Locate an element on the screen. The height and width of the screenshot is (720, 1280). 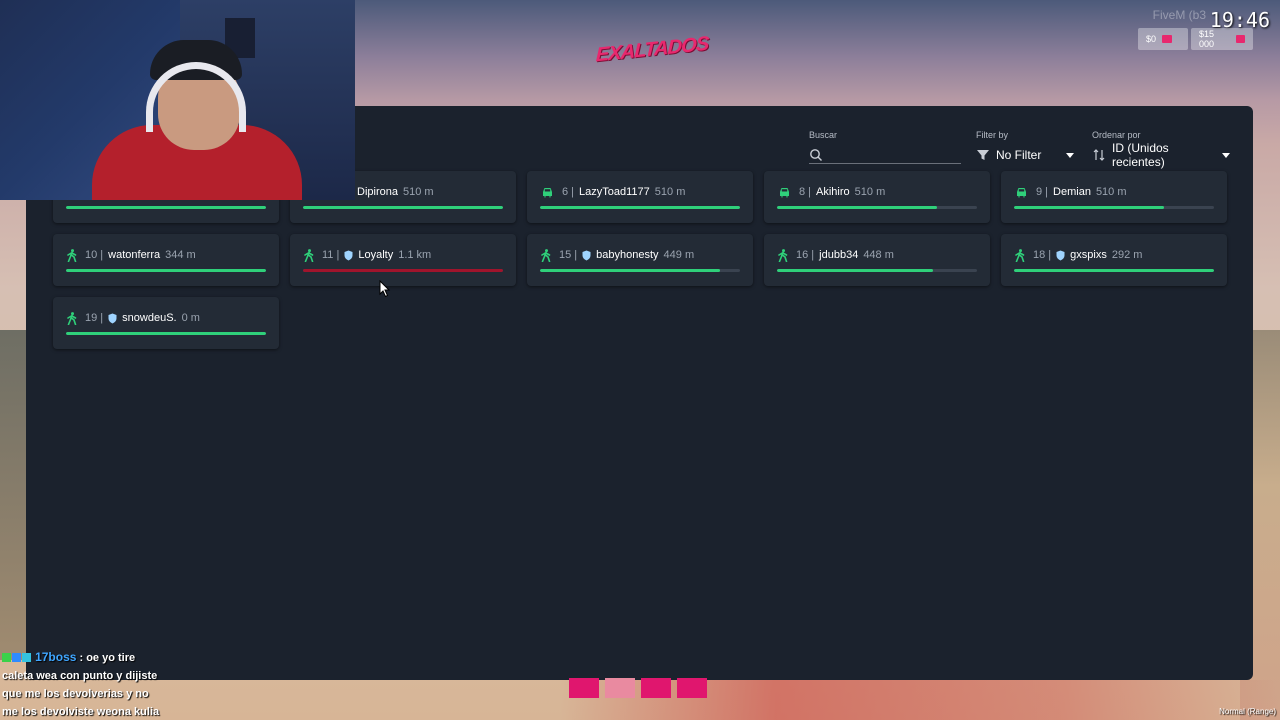
player-card: 15 | babyhonesty 449 m is located at coordinates (640, 260).